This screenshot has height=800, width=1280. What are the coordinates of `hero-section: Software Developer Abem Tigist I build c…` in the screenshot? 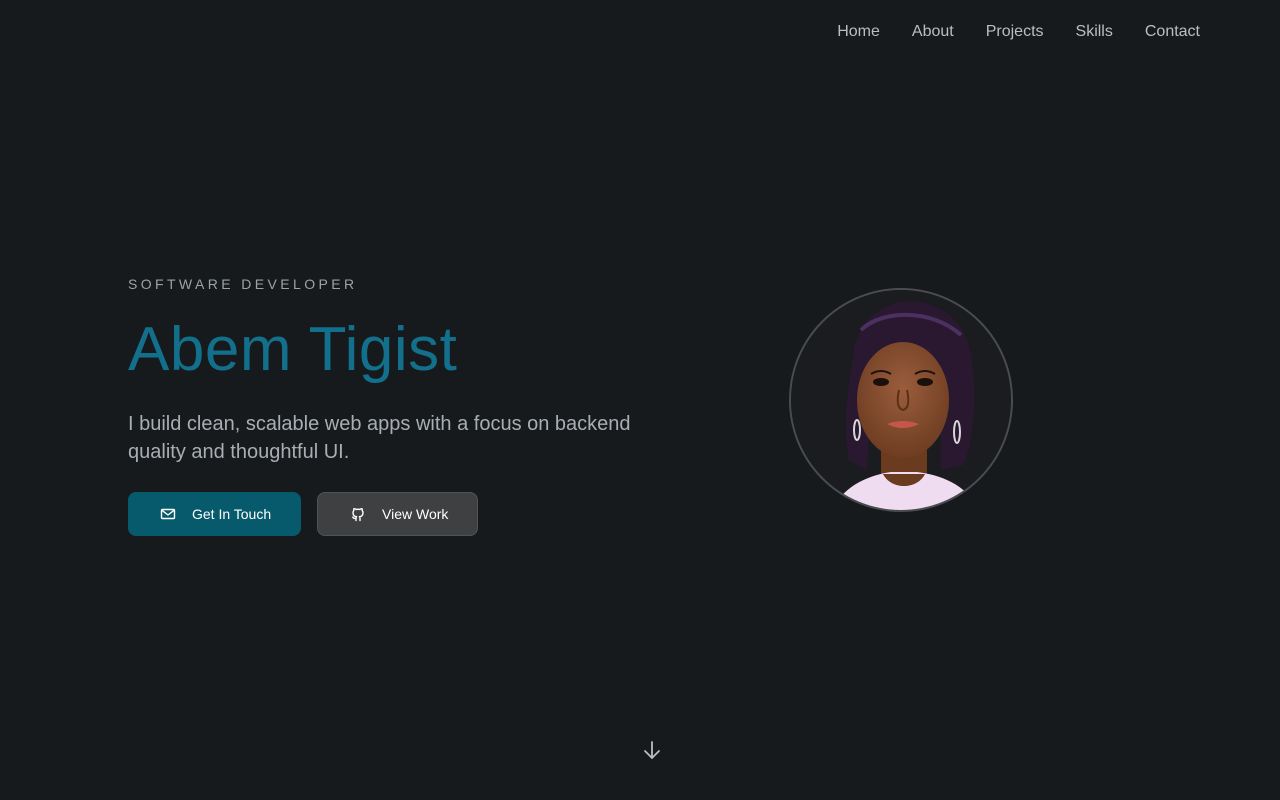 It's located at (408, 406).